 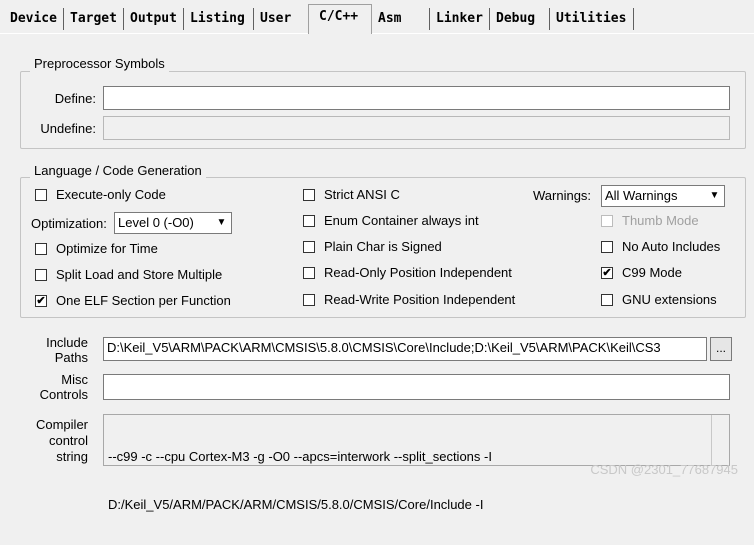 I want to click on tab-utilities: Utilities, so click(x=593, y=19).